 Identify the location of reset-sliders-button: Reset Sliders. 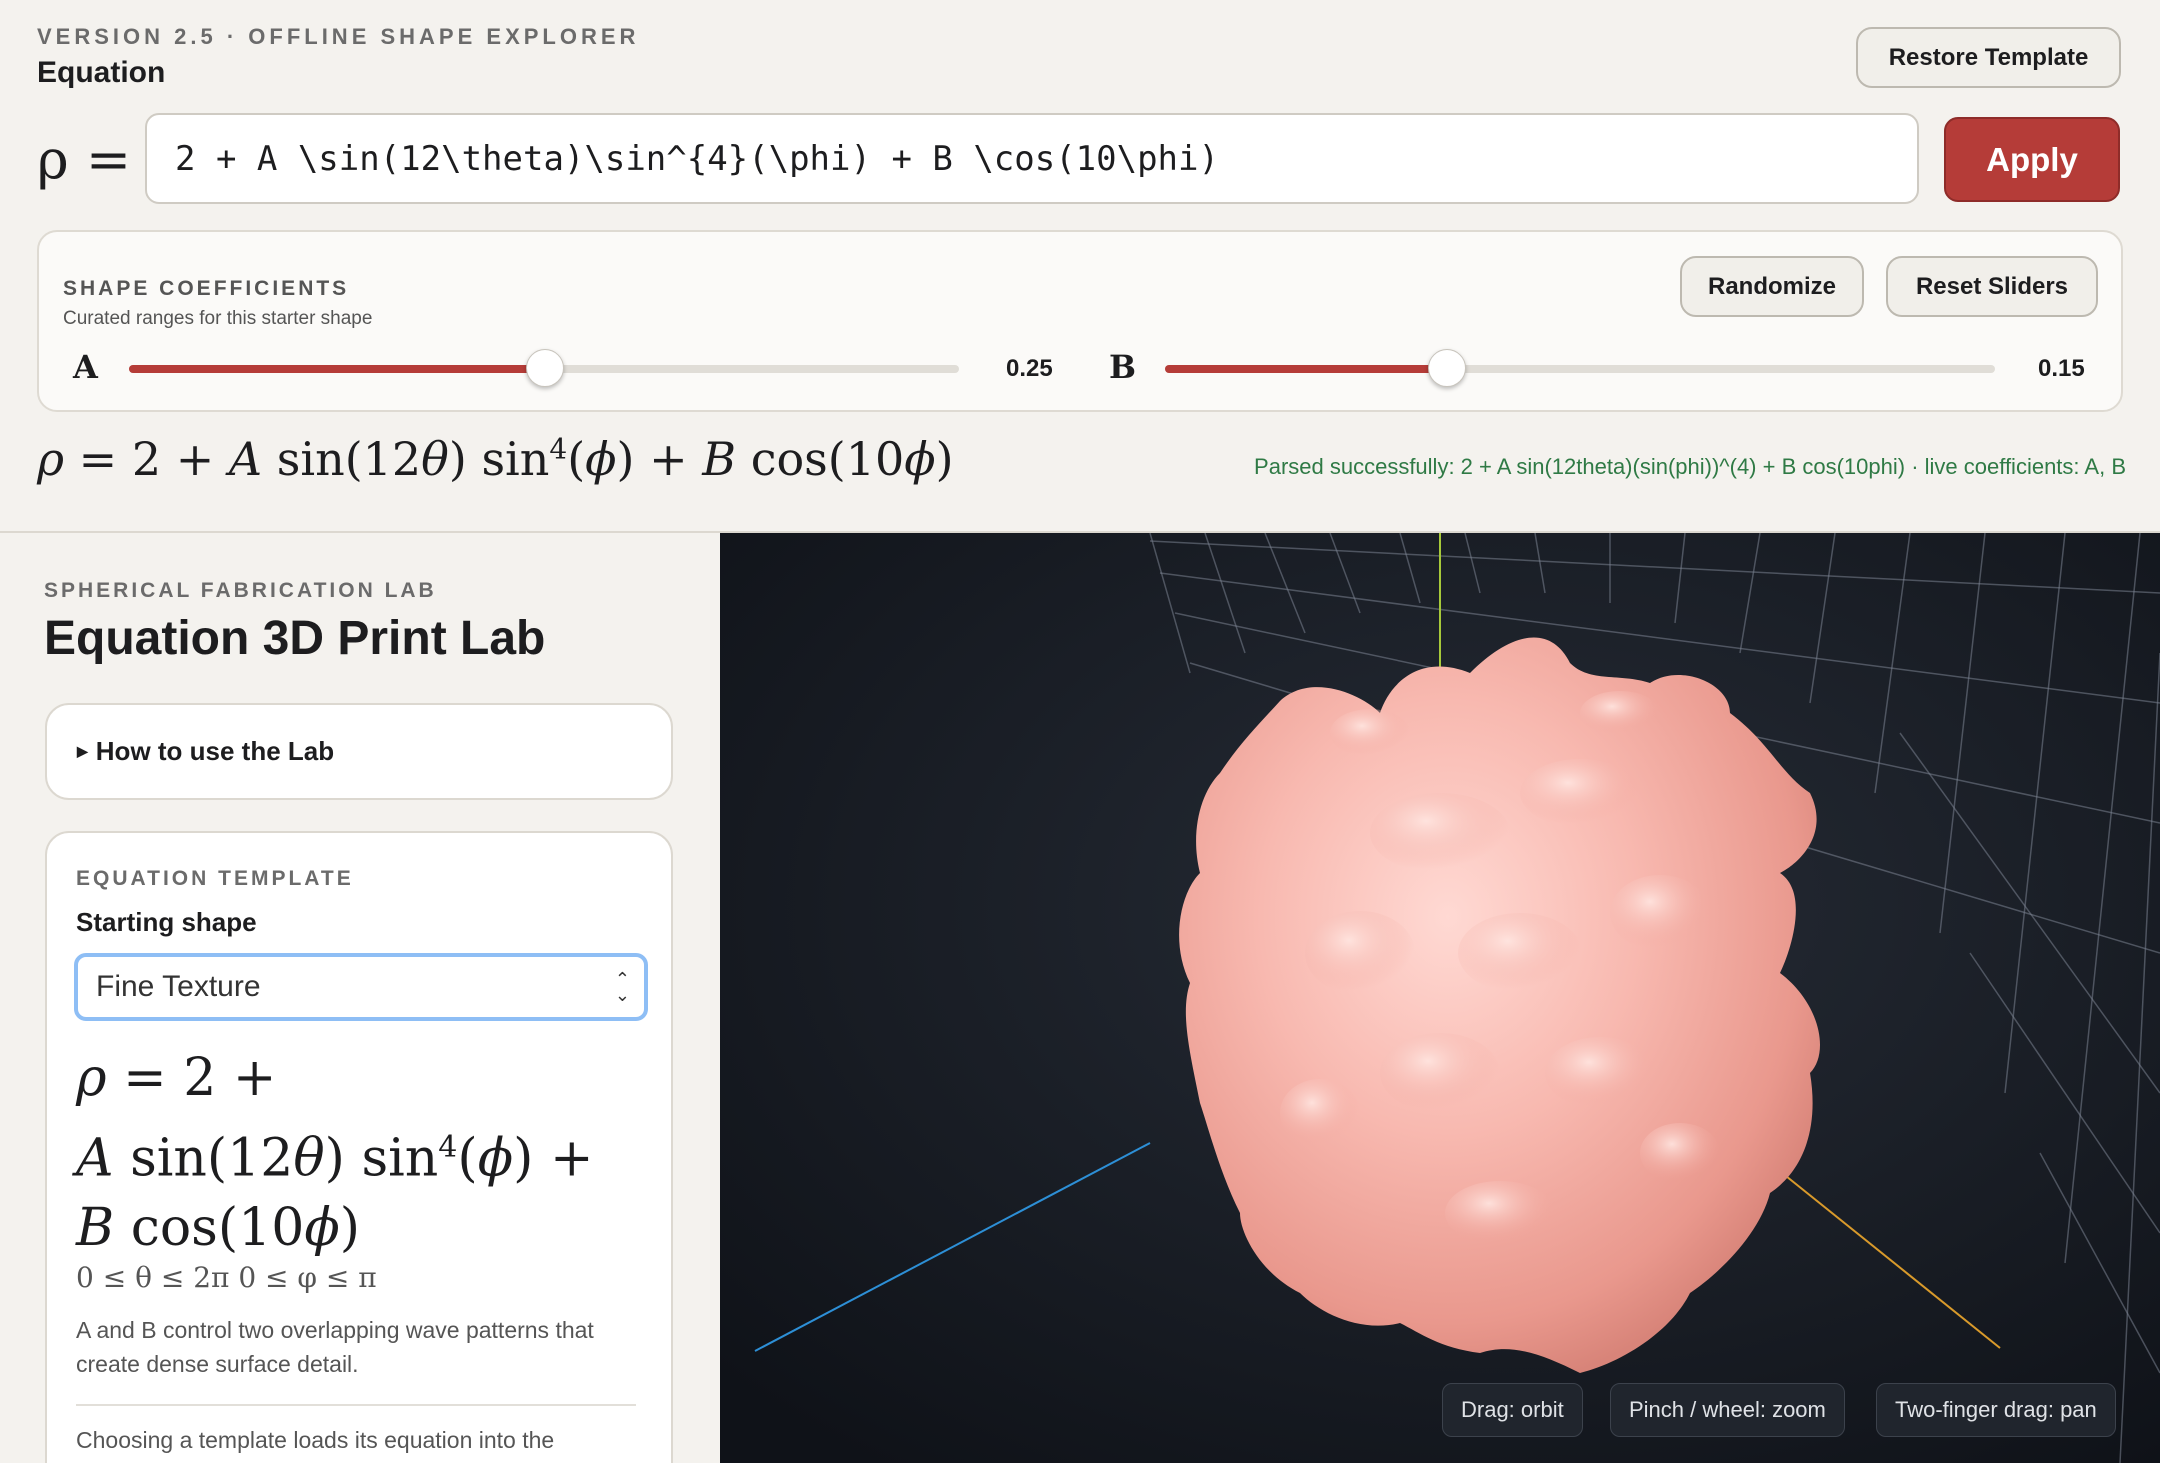
(1992, 286).